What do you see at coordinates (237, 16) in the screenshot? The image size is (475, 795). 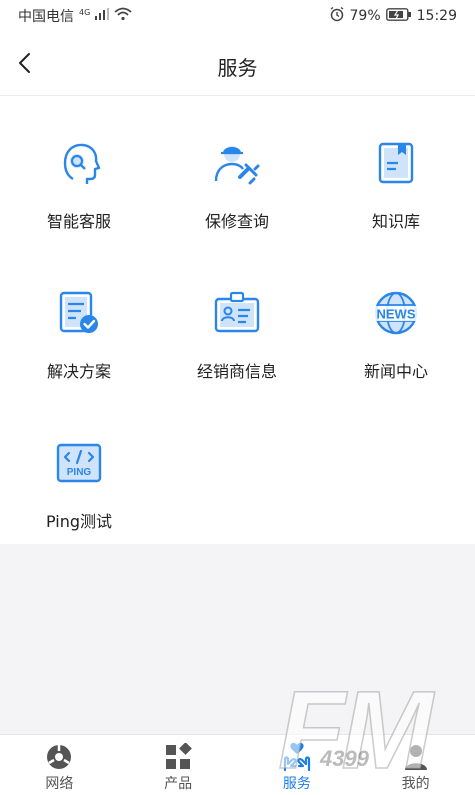 I see `status-bar: 中国电信 4G 79% 15:29` at bounding box center [237, 16].